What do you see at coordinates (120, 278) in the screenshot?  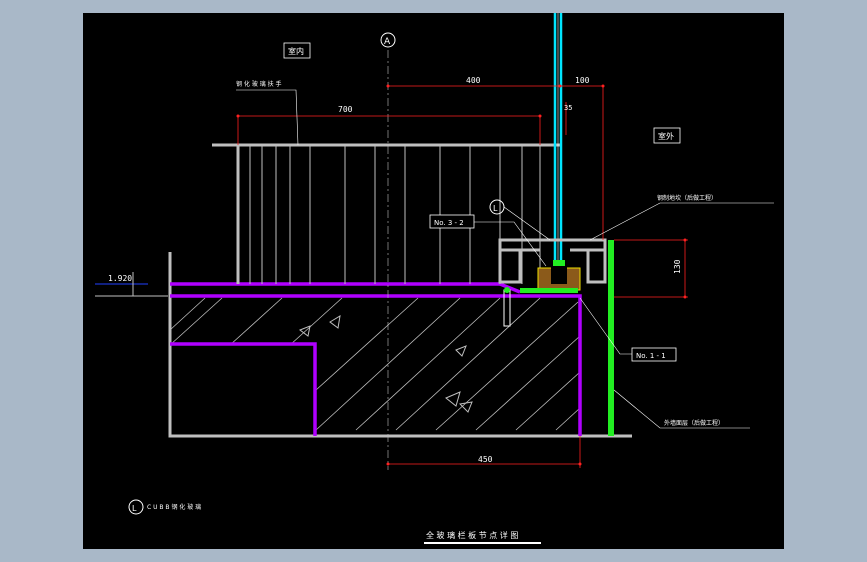 I see `elevation-label: 1.920` at bounding box center [120, 278].